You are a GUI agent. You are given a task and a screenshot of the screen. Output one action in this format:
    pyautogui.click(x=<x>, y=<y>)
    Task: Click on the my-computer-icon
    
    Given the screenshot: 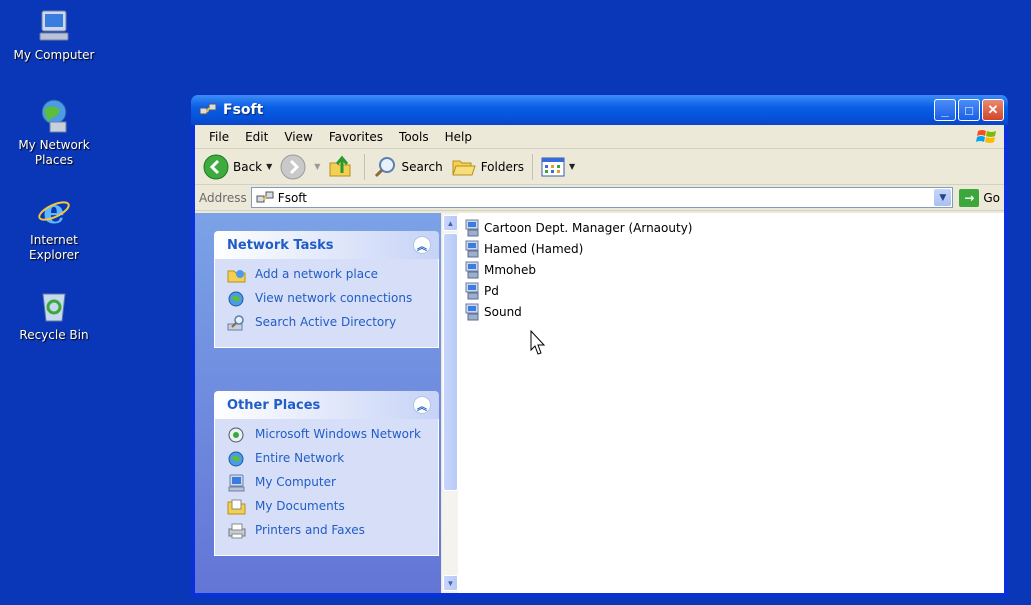 What is the action you would take?
    pyautogui.click(x=236, y=483)
    